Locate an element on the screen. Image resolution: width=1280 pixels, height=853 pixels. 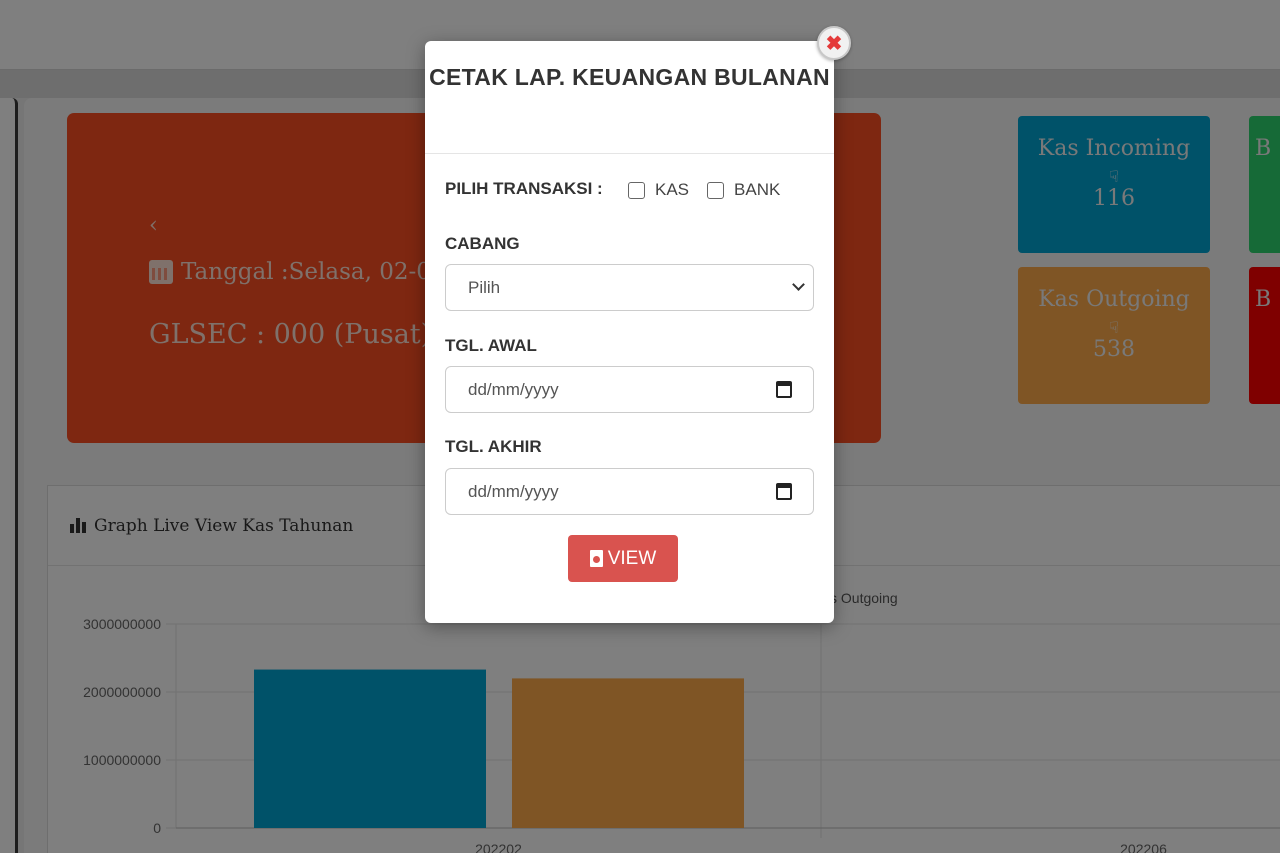
pdf-file-icon is located at coordinates (596, 558).